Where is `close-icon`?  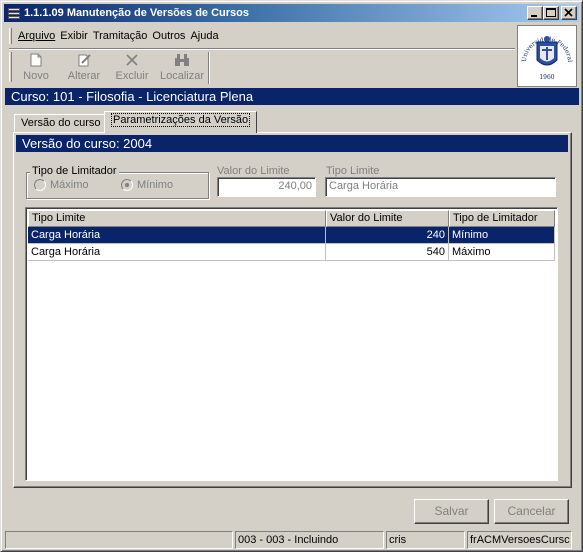 close-icon is located at coordinates (568, 12).